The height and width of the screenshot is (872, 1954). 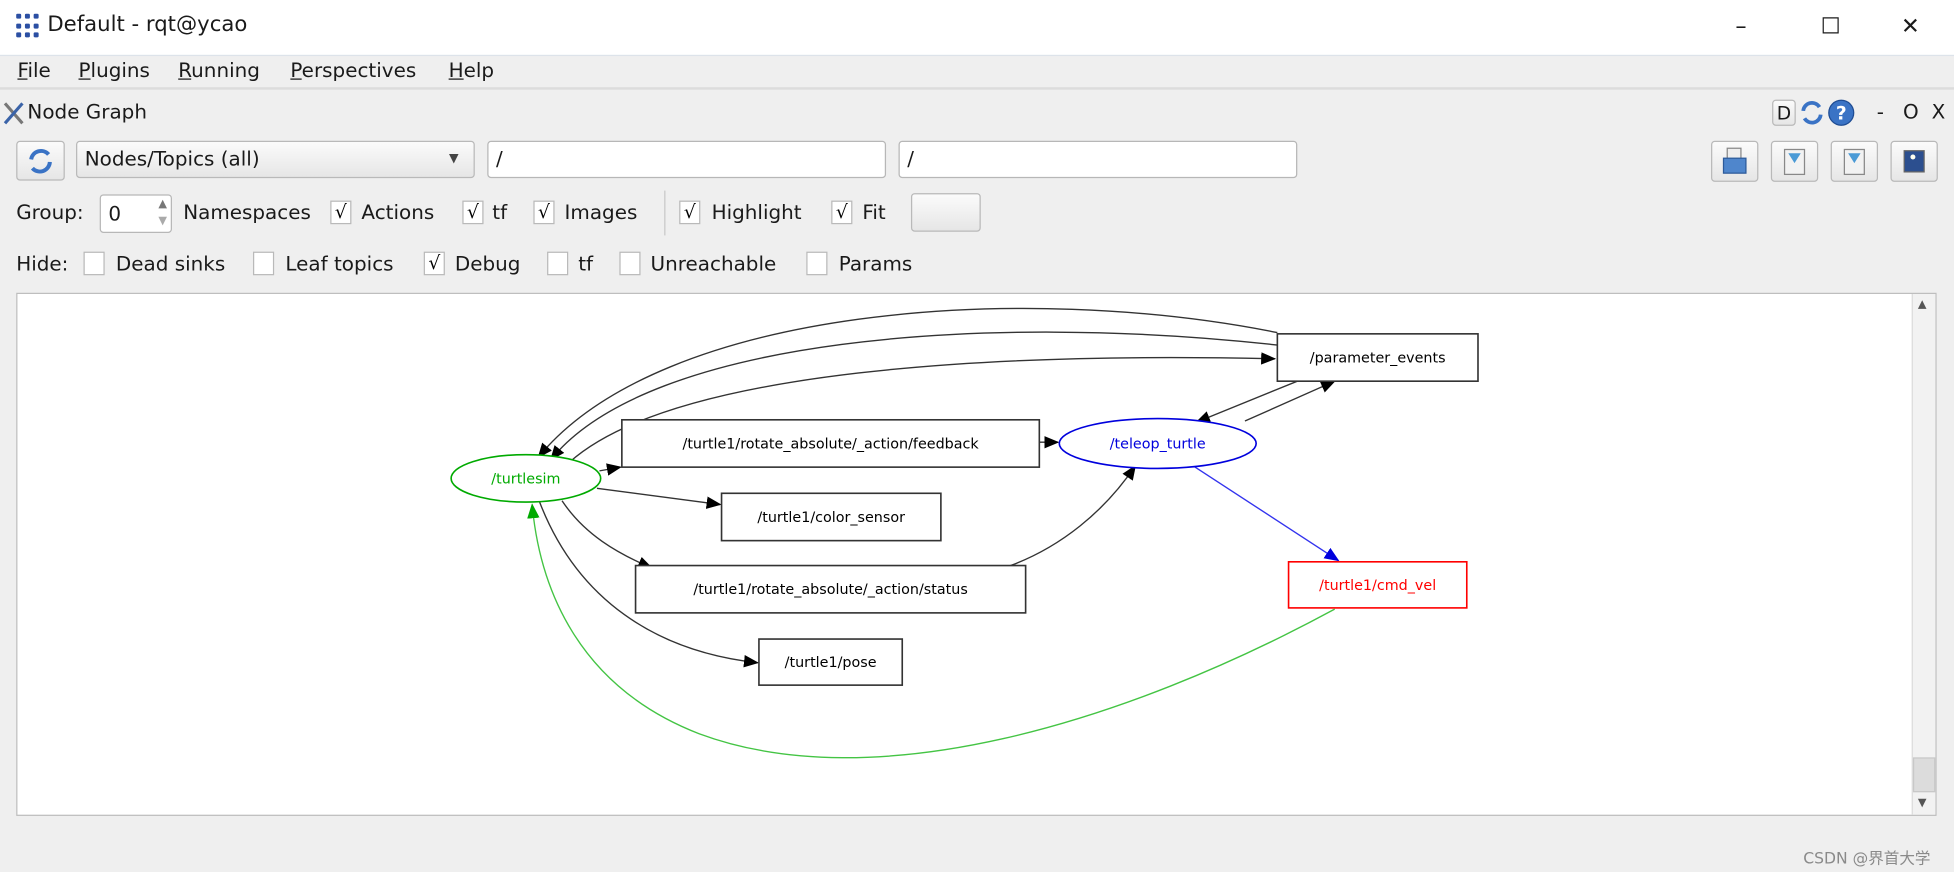 I want to click on params-label: Params, so click(x=875, y=263).